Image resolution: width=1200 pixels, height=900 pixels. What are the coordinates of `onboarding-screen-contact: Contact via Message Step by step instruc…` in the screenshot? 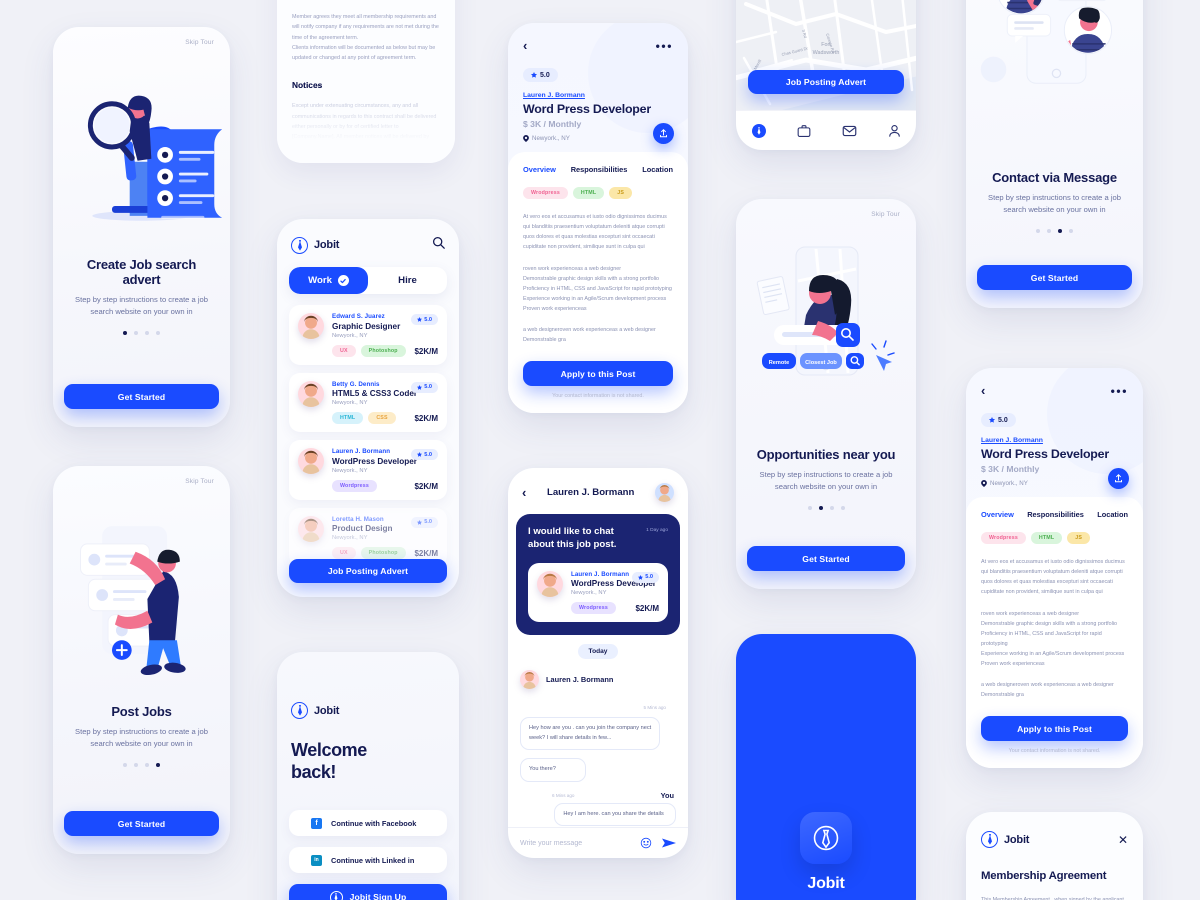 It's located at (1054, 154).